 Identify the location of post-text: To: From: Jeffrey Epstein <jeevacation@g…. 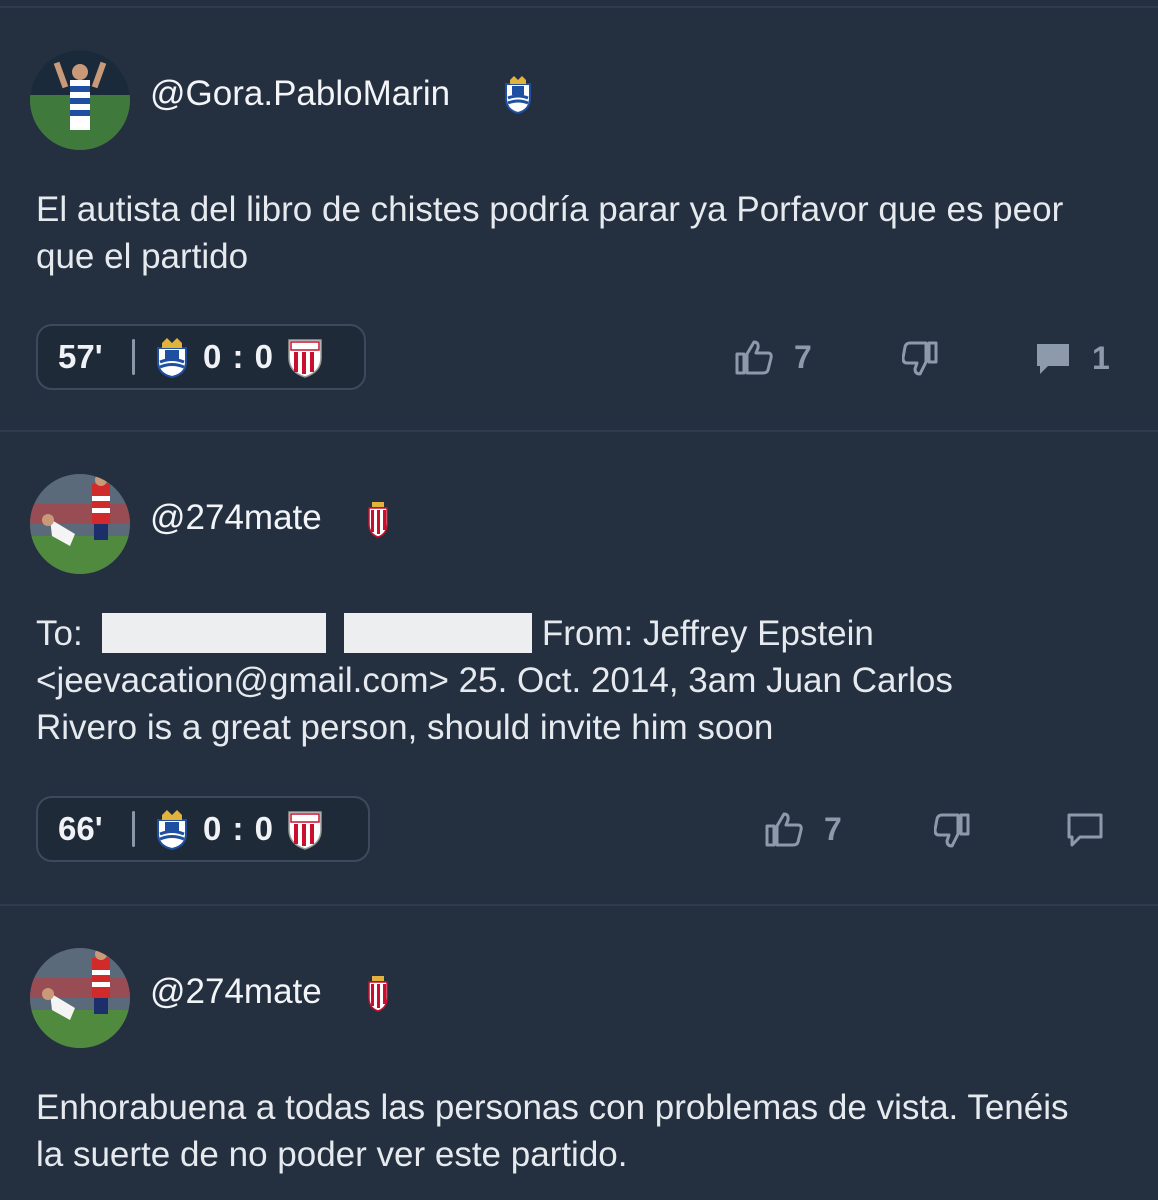
(581, 680).